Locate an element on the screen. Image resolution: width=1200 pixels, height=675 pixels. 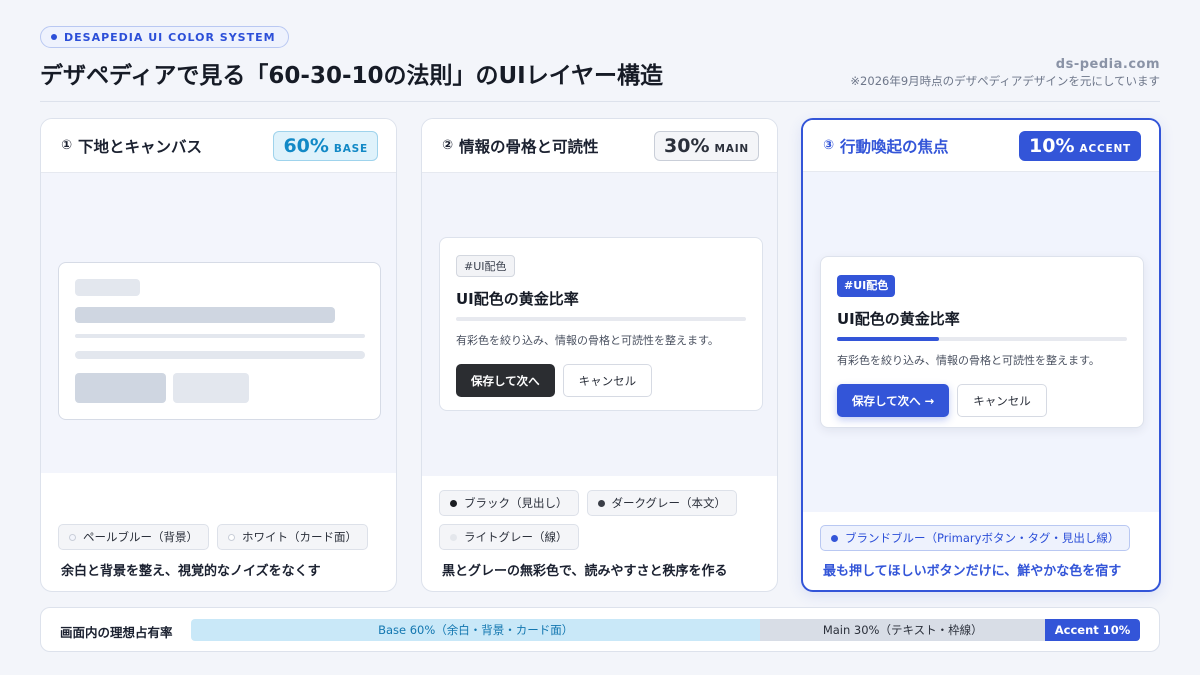
swatch-chip: ブラック（見出し） is located at coordinates (509, 503).